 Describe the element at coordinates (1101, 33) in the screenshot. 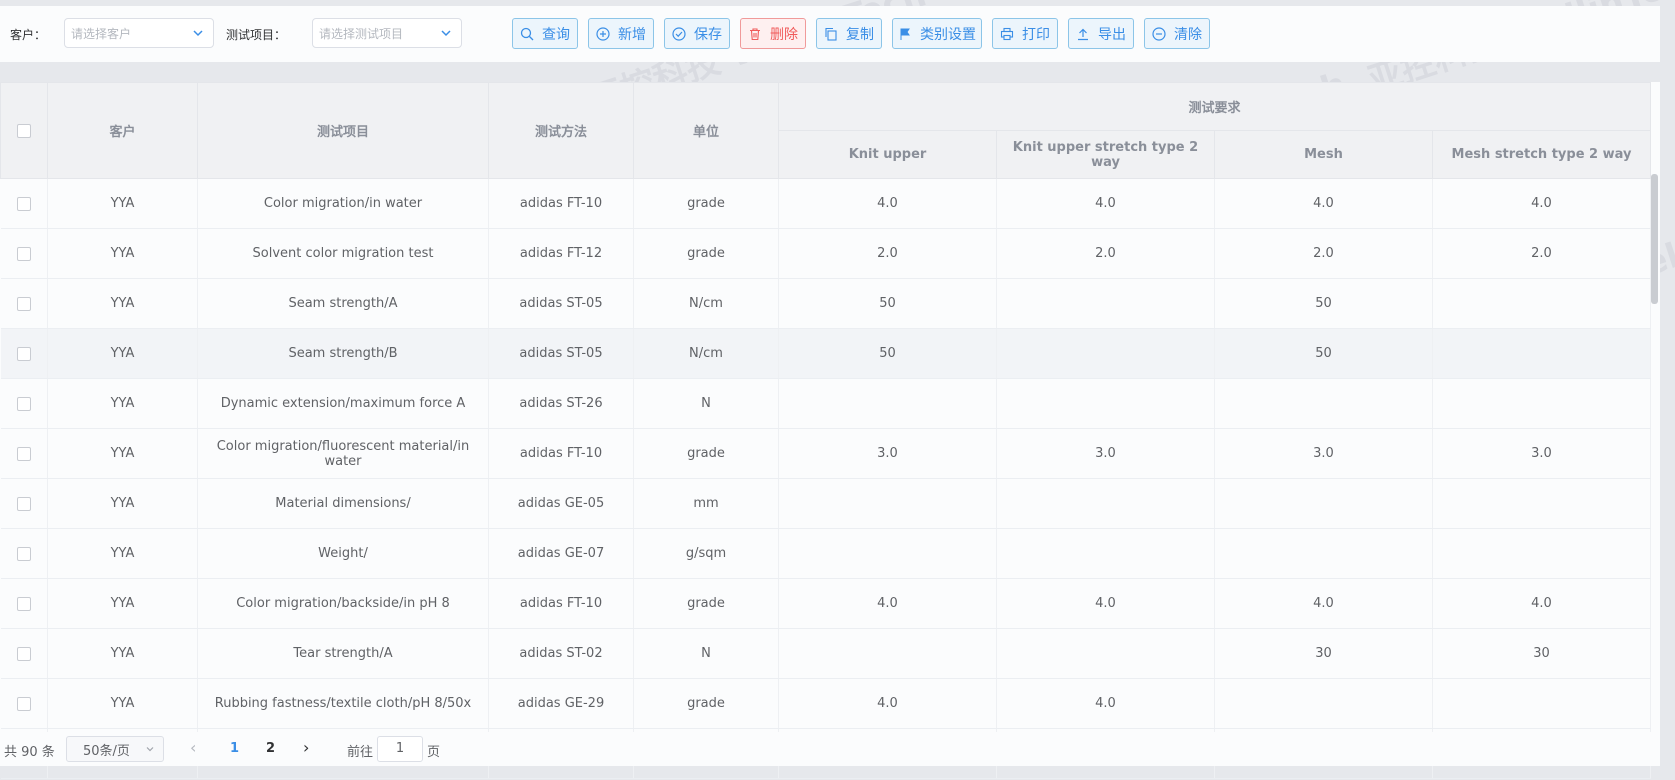

I see `export-button: 导出` at that location.